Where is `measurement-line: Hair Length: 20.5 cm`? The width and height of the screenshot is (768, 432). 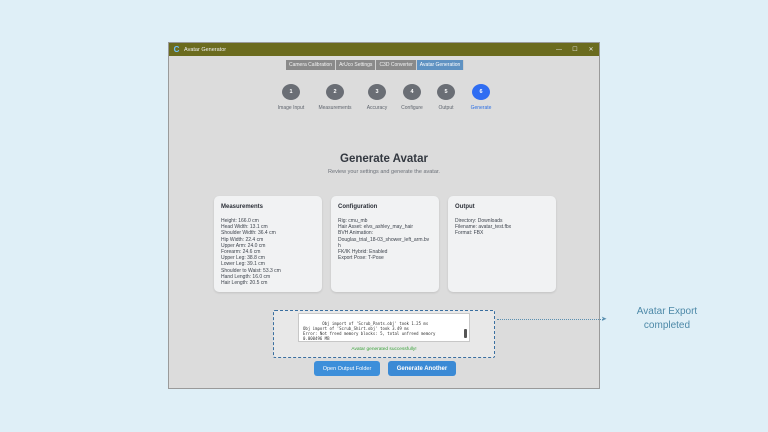
measurement-line: Hair Length: 20.5 cm is located at coordinates (244, 283).